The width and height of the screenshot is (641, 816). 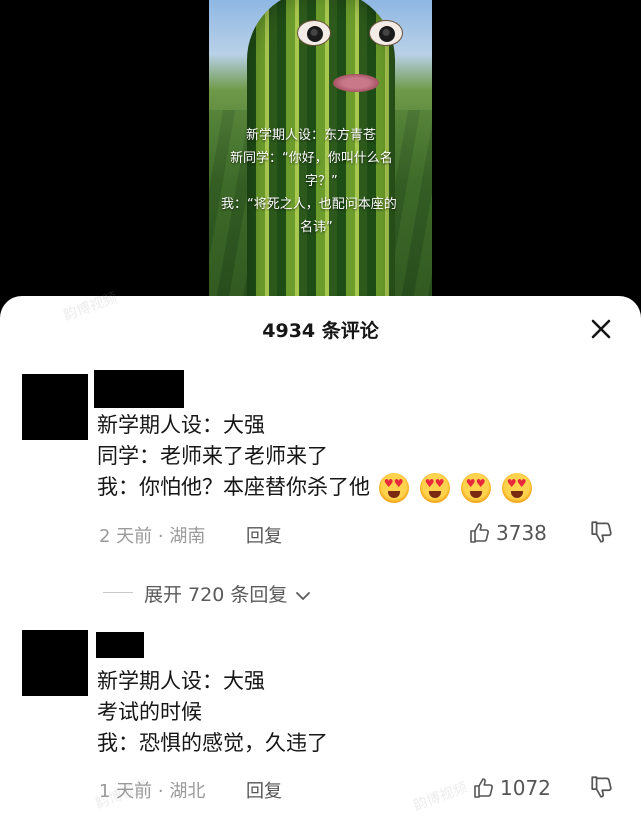 I want to click on caption-line: 字？”, so click(x=321, y=181).